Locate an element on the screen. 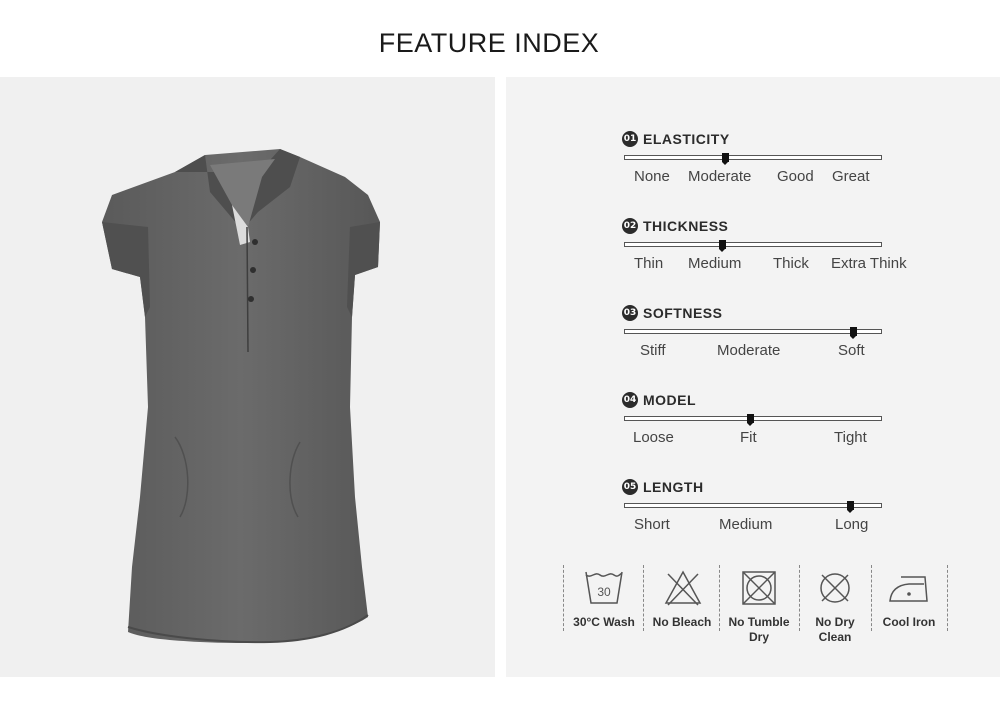 The width and height of the screenshot is (1000, 702). feature-number-badge: 01 is located at coordinates (630, 139).